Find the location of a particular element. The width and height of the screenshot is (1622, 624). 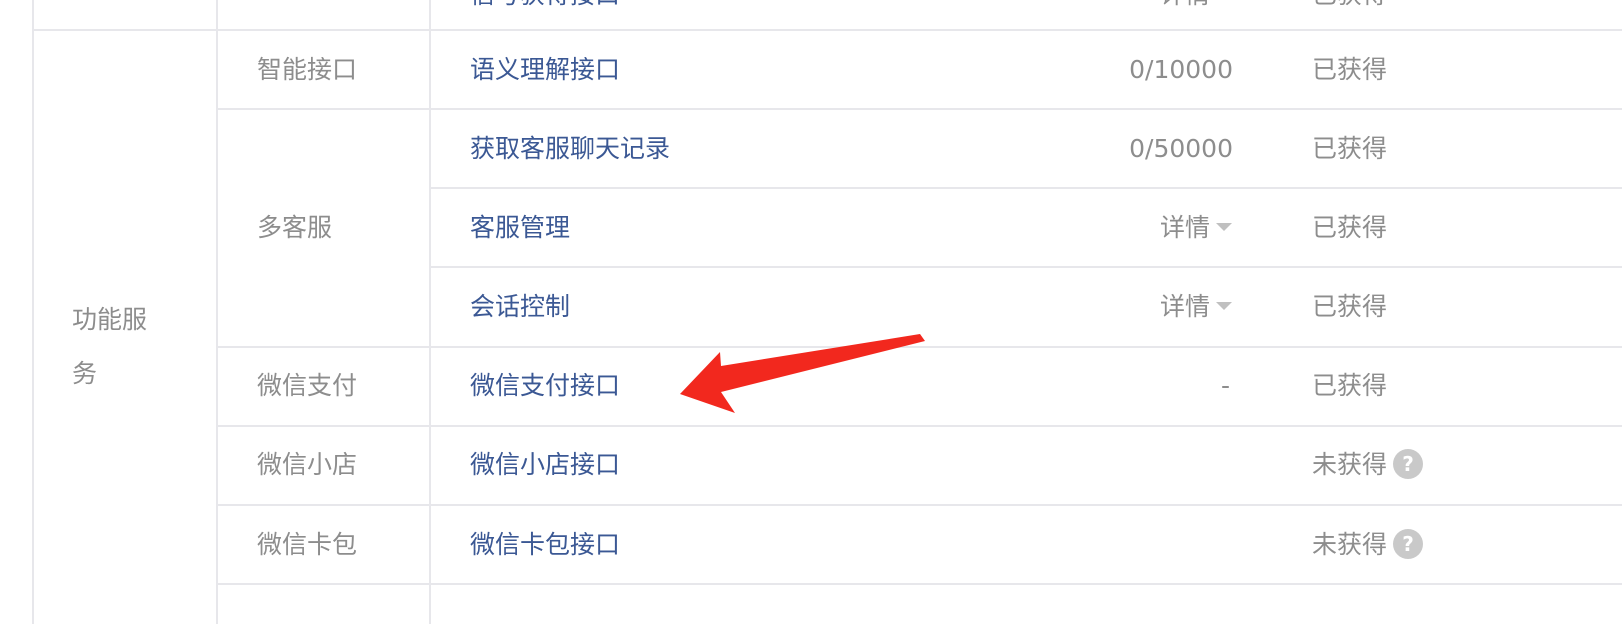

api-name-link: 客服管理 is located at coordinates (520, 228).